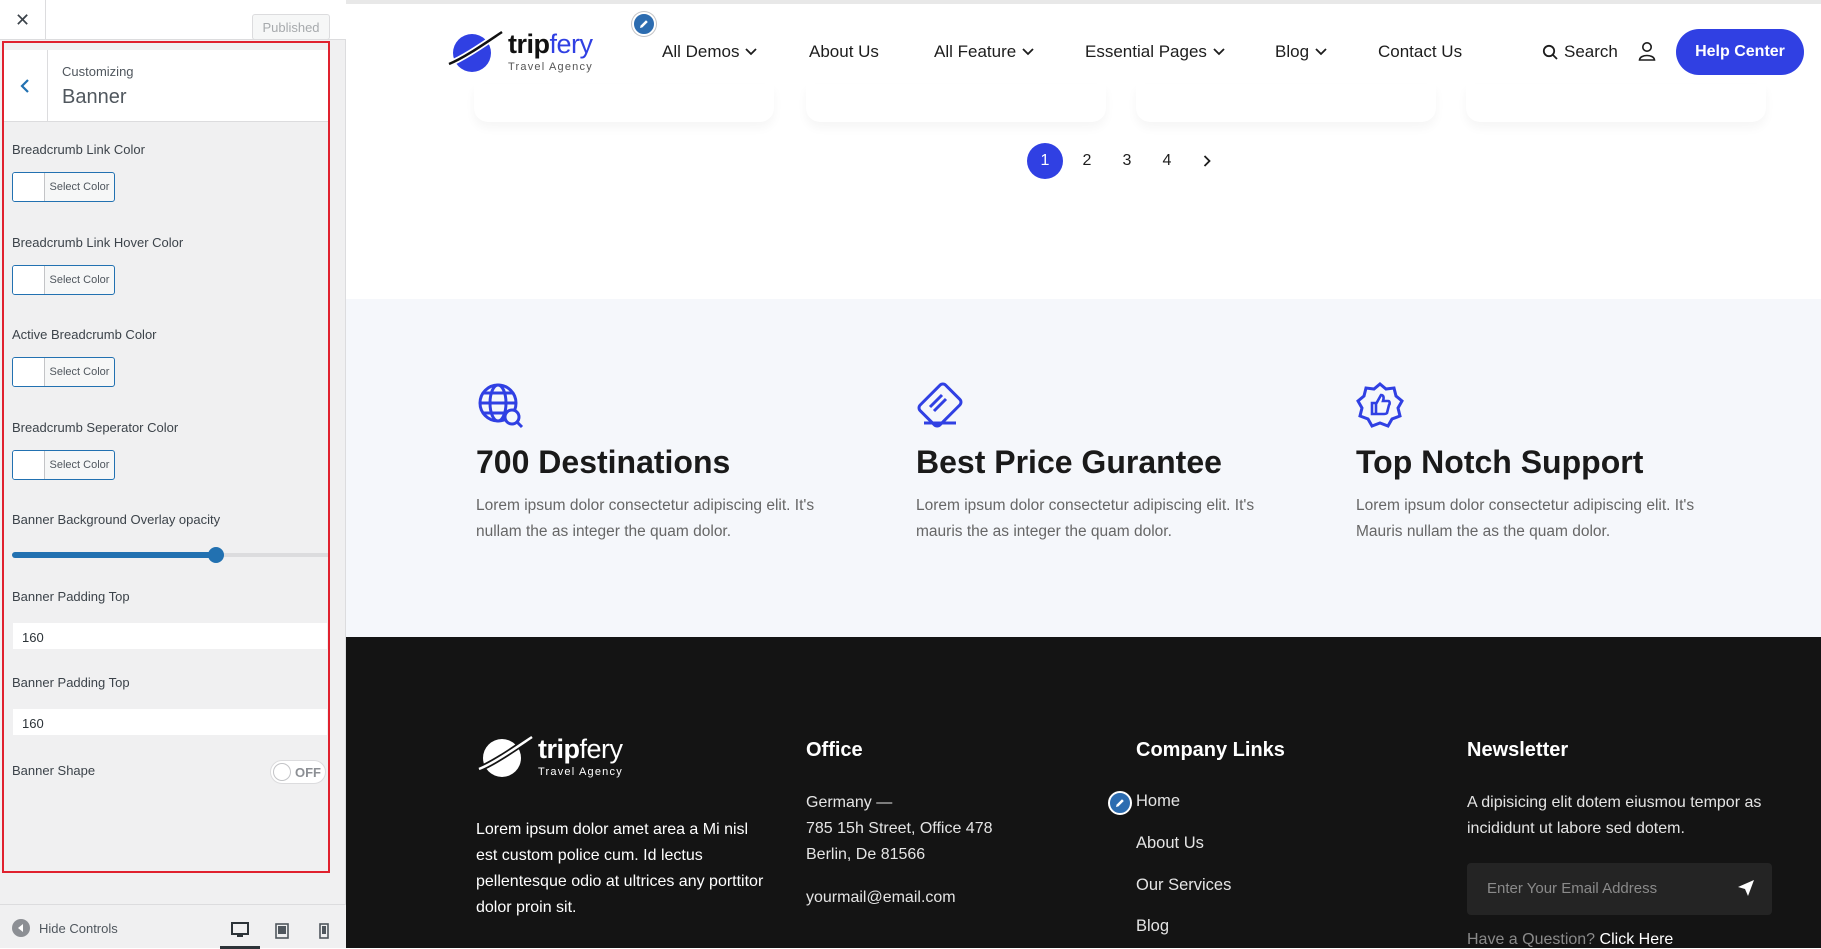 This screenshot has height=949, width=1821. I want to click on newsletter-email-input: Enter Your Email Address, so click(1619, 889).